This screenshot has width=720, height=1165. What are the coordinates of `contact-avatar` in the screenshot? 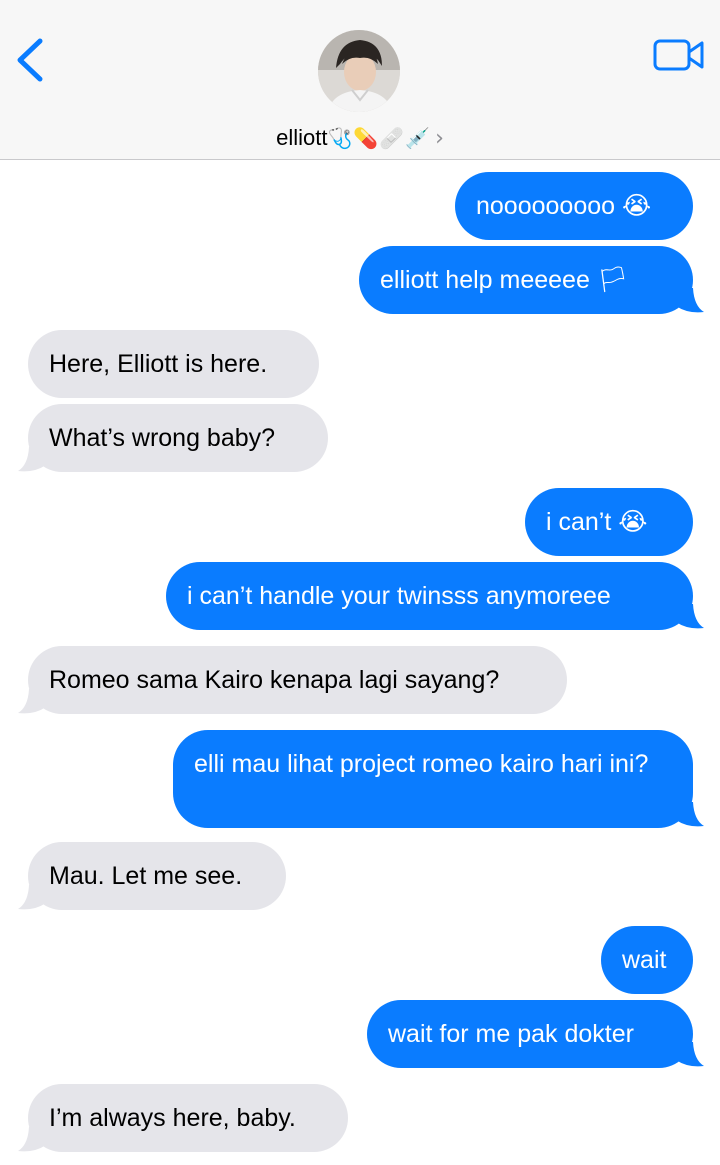 It's located at (359, 71).